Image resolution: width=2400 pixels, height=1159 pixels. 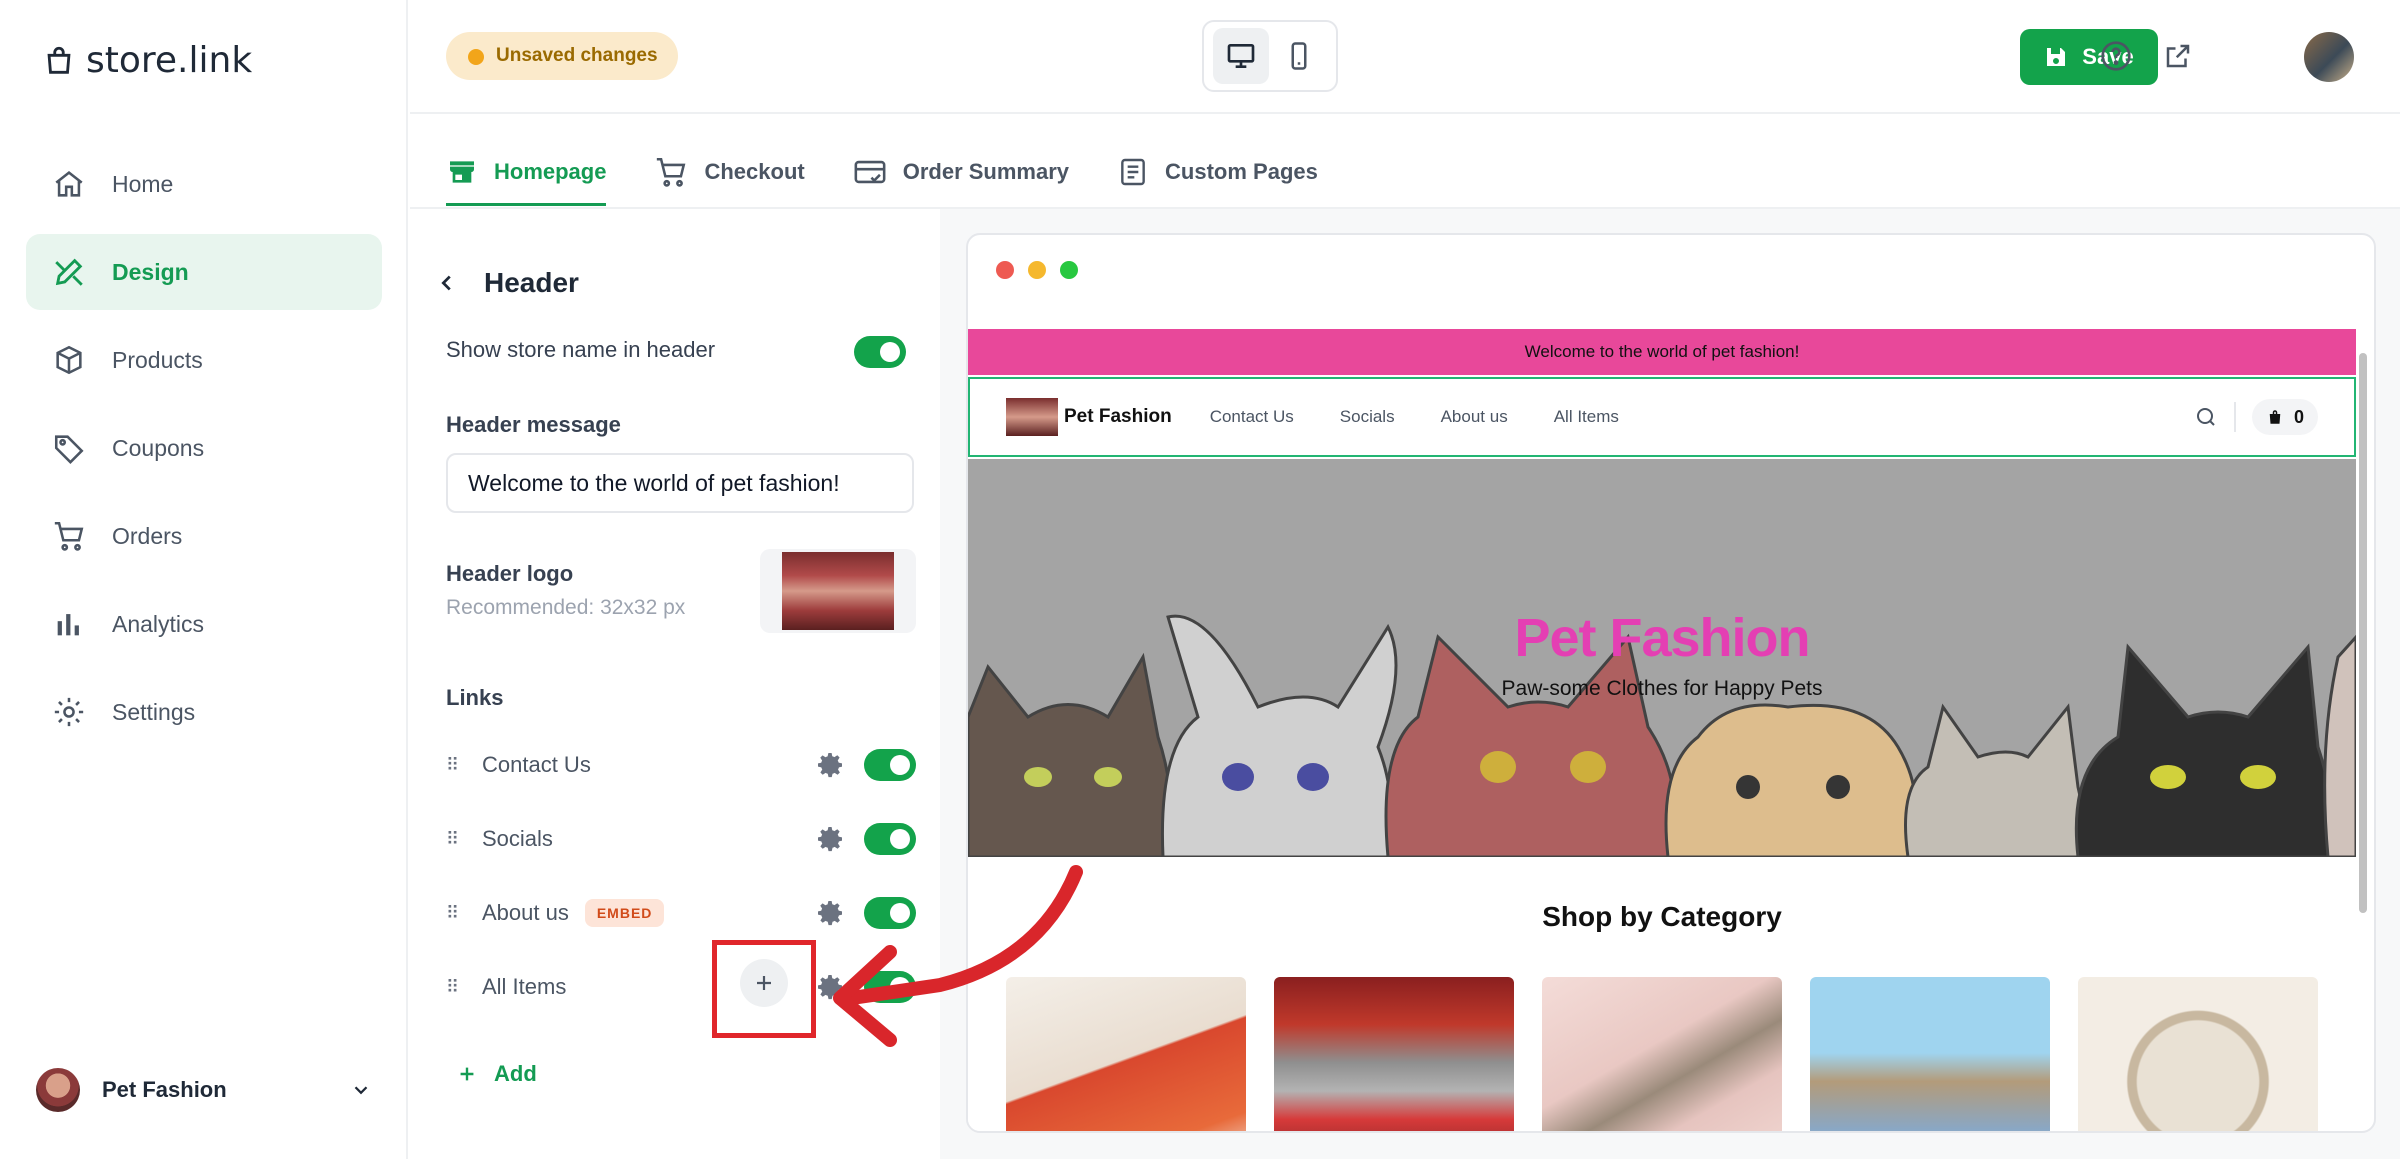 I want to click on store-switcher: Pet Fashion, so click(x=204, y=1090).